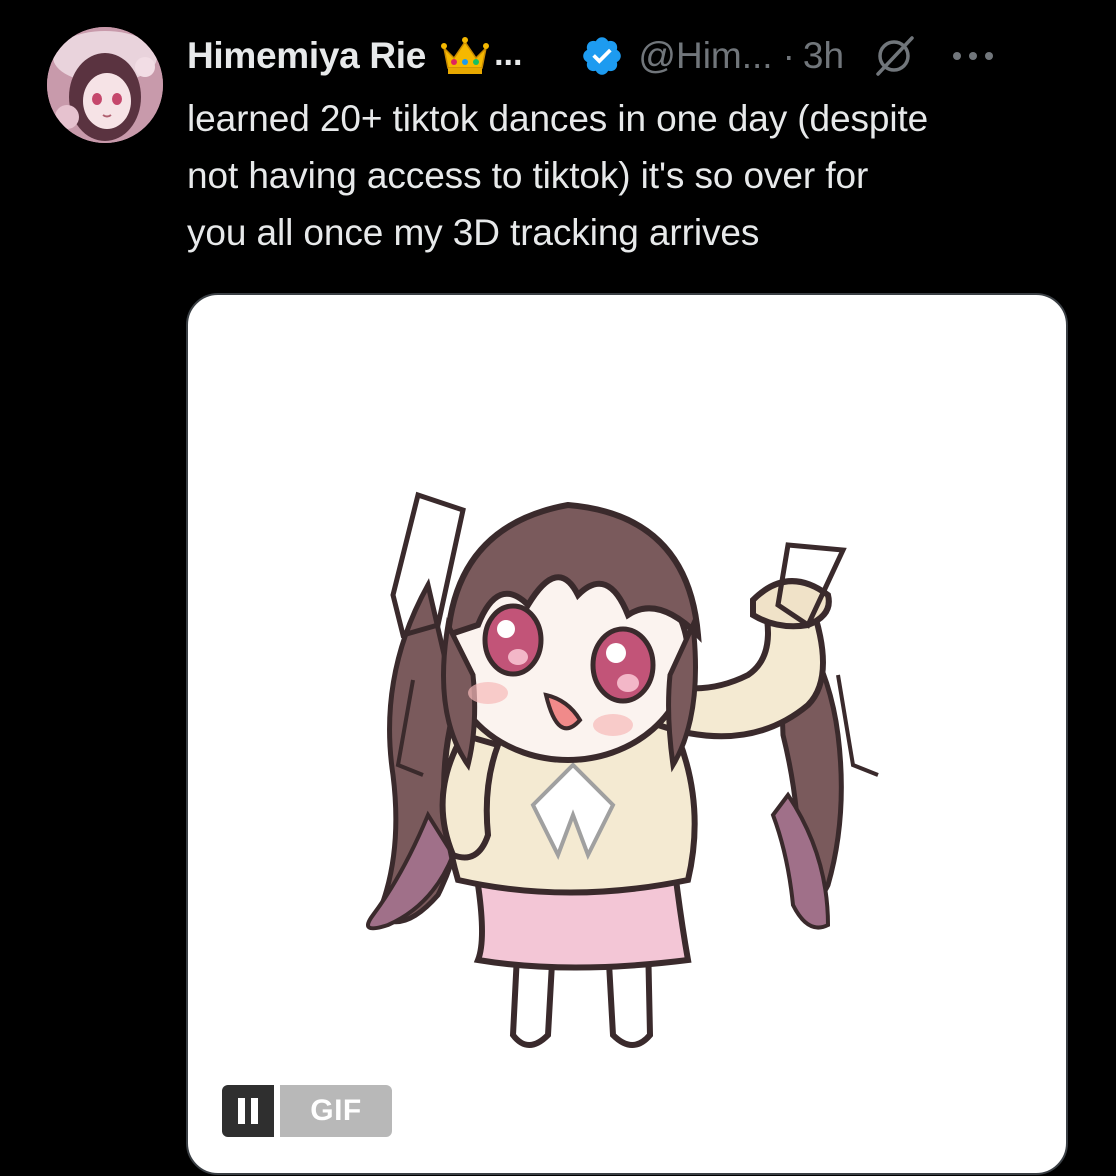 This screenshot has width=1116, height=1176. I want to click on tweet-header: Himemiya Rie ... @Him... · 3h, so click(591, 56).